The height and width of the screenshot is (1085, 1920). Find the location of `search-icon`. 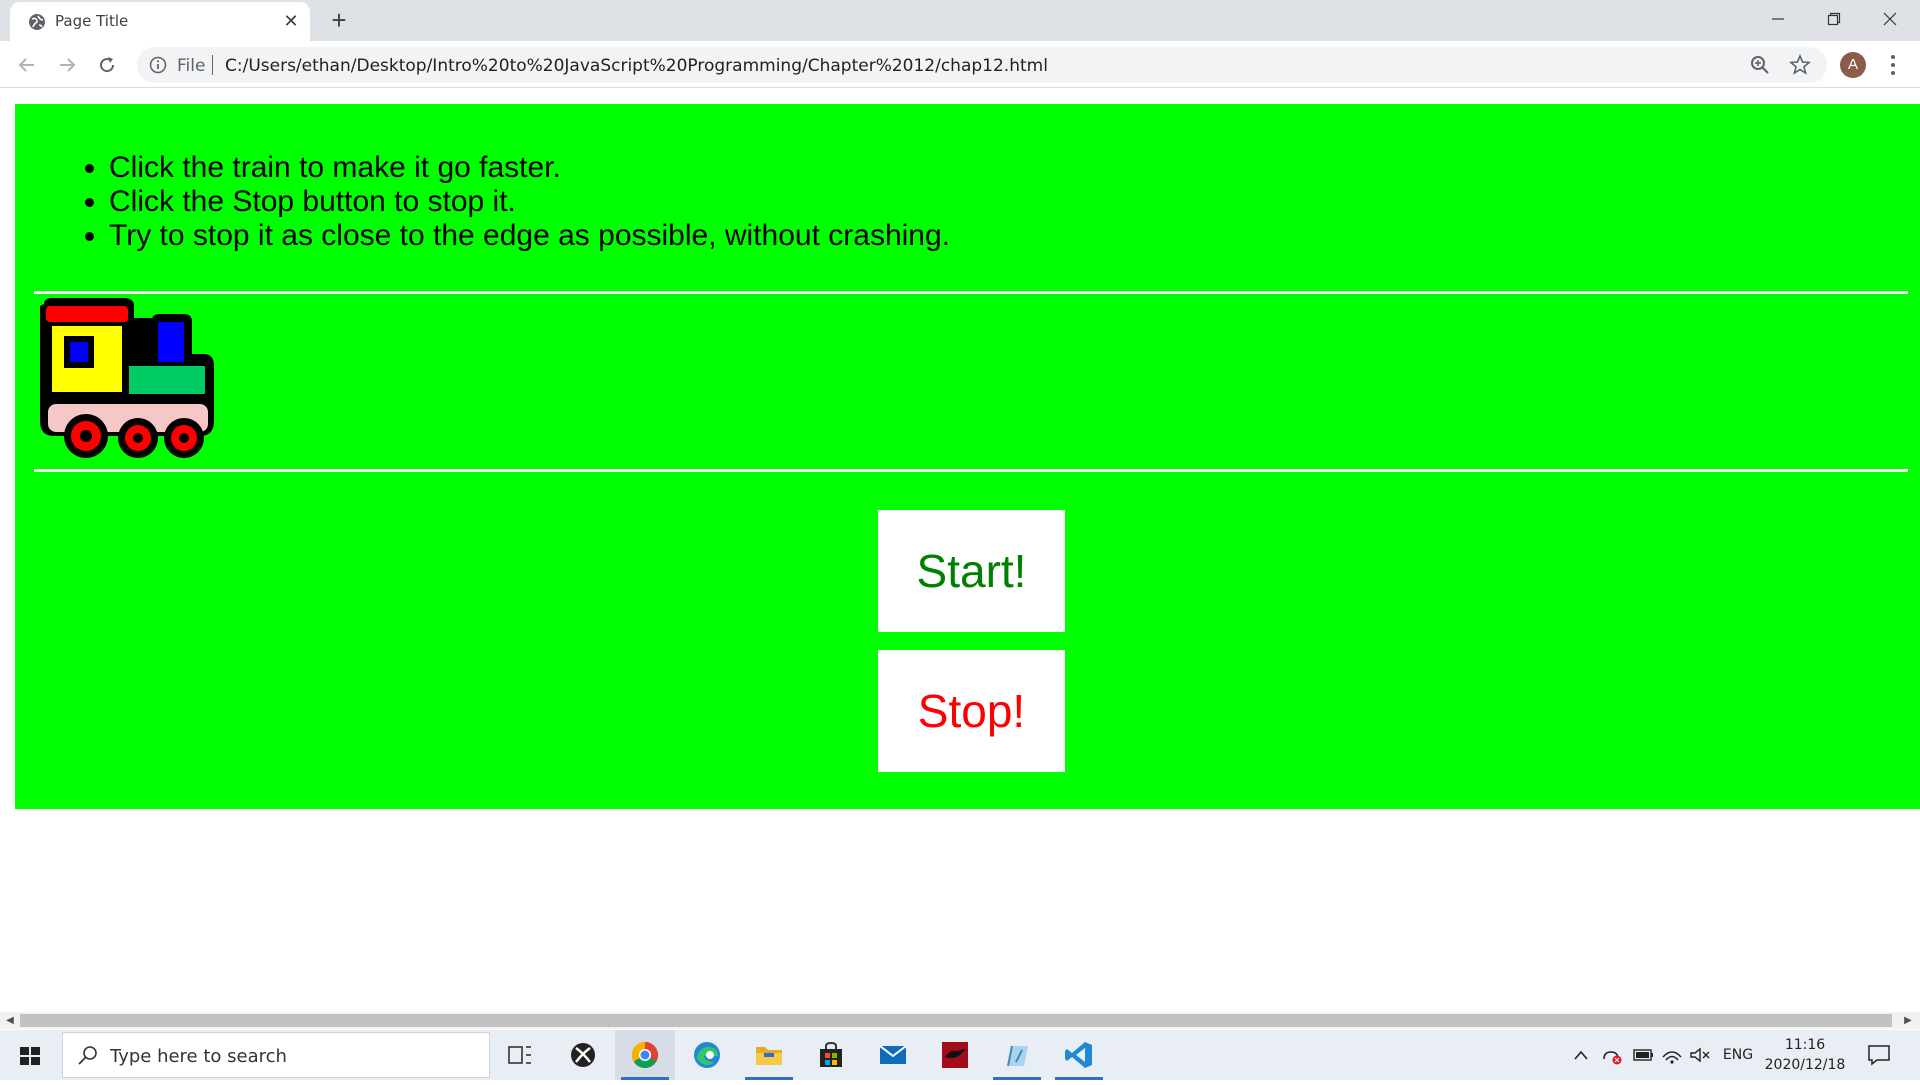

search-icon is located at coordinates (87, 1055).